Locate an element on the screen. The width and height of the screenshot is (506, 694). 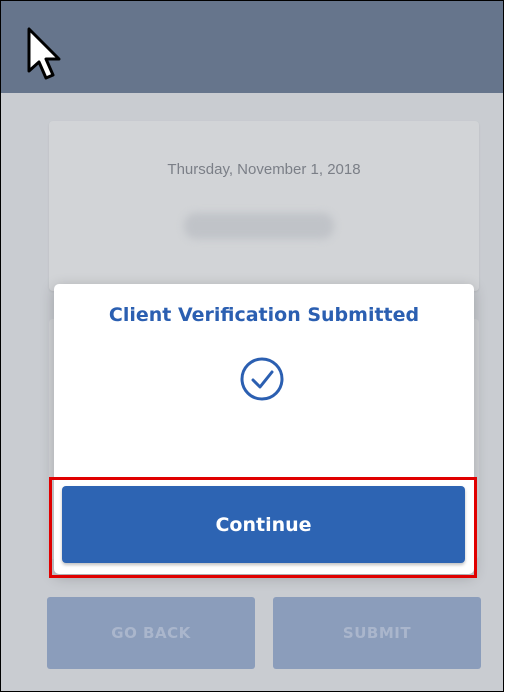
check-circle-icon is located at coordinates (262, 379).